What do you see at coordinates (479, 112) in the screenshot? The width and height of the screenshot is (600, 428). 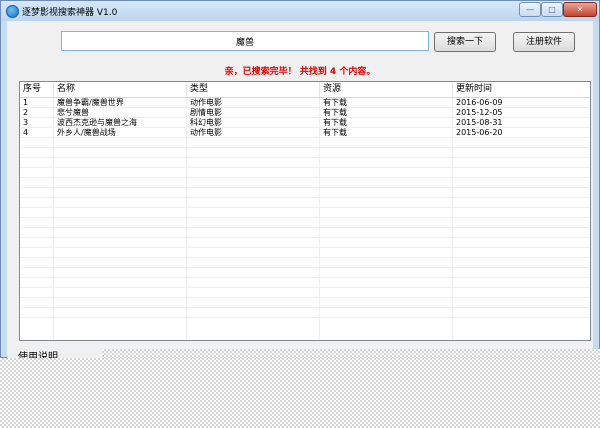 I see `cell-updated: 2015-12-05` at bounding box center [479, 112].